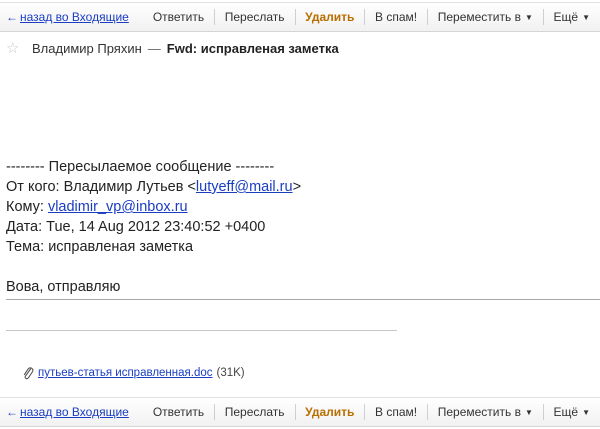  Describe the element at coordinates (100, 247) in the screenshot. I see `subject-line: Тема: исправленая заметка` at that location.